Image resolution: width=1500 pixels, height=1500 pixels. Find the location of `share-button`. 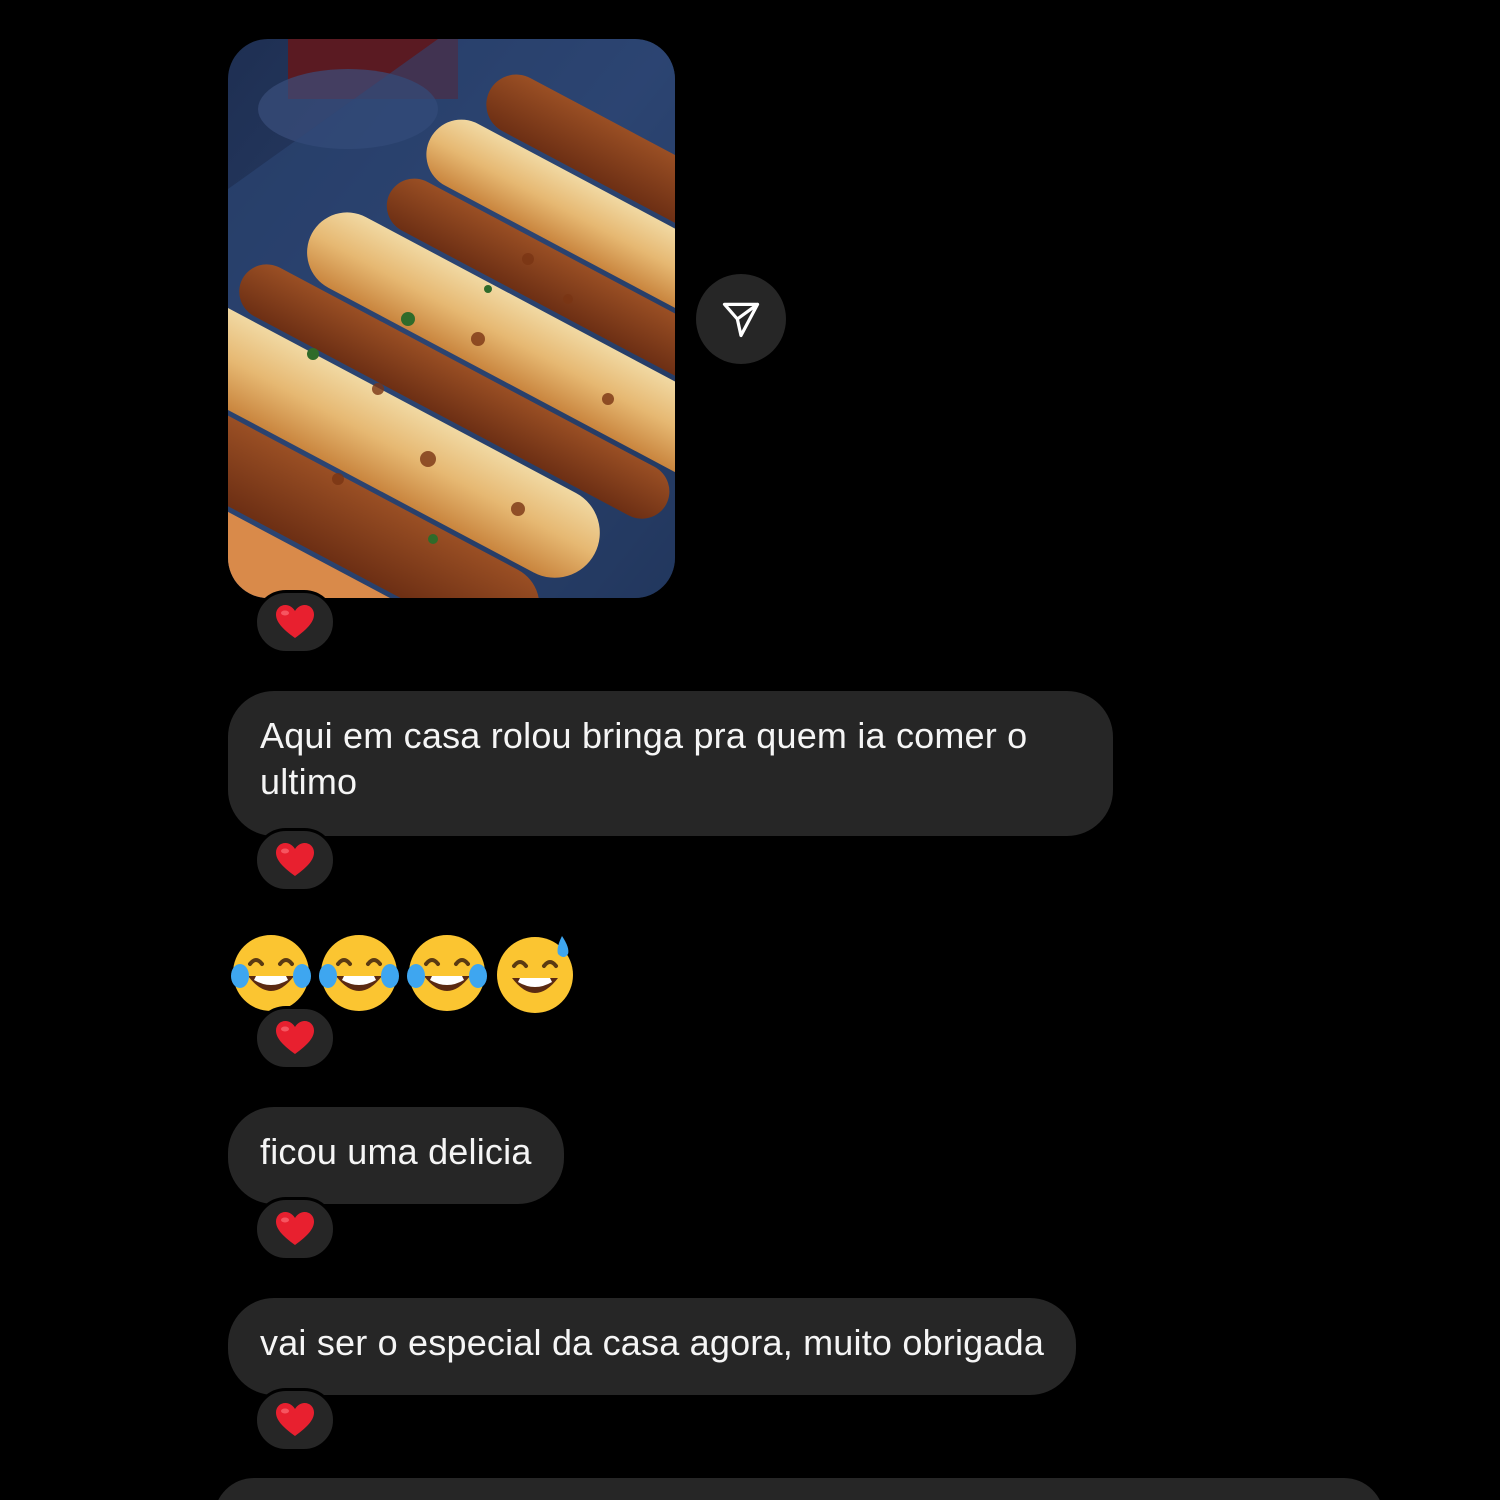

share-button is located at coordinates (741, 319).